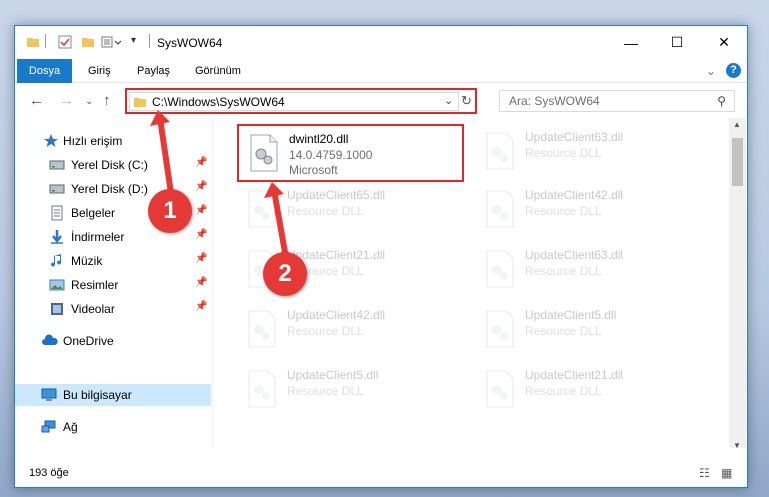  Describe the element at coordinates (294, 101) in the screenshot. I see `address-bar: C:\Windows\SysWOW64 ⌄` at that location.